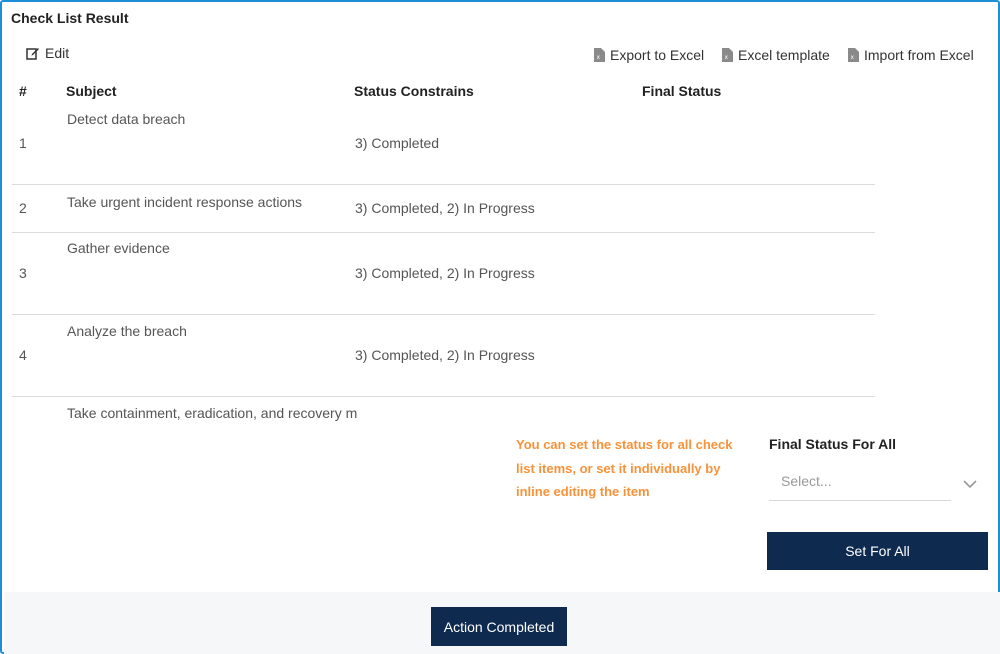  I want to click on row-number: 1, so click(23, 143).